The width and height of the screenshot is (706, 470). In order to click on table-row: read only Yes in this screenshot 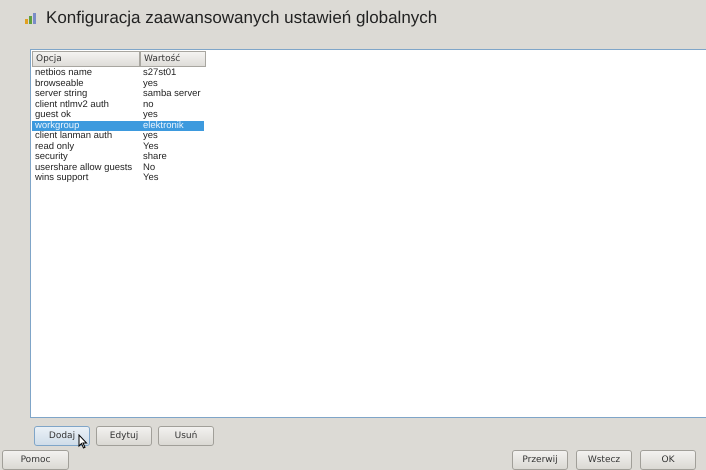, I will do `click(118, 147)`.